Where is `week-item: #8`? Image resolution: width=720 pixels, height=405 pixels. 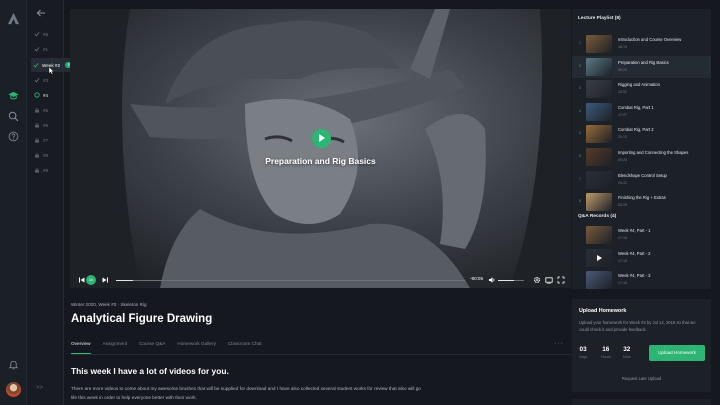 week-item: #8 is located at coordinates (41, 155).